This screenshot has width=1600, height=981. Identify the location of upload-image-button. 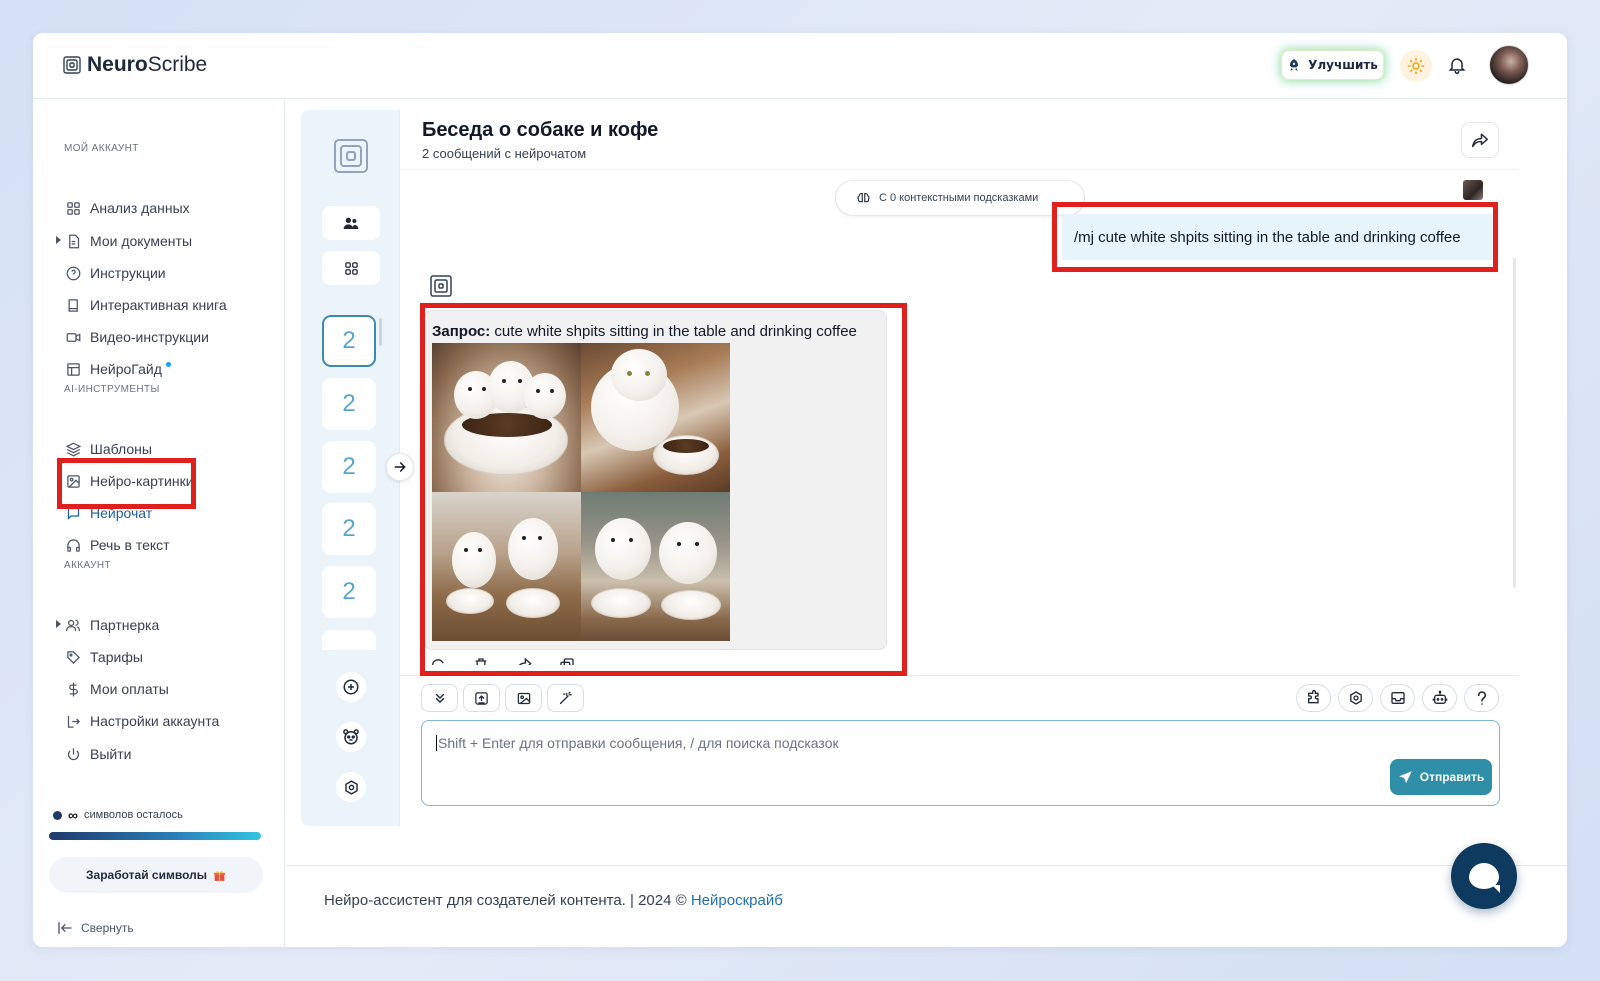
(523, 698).